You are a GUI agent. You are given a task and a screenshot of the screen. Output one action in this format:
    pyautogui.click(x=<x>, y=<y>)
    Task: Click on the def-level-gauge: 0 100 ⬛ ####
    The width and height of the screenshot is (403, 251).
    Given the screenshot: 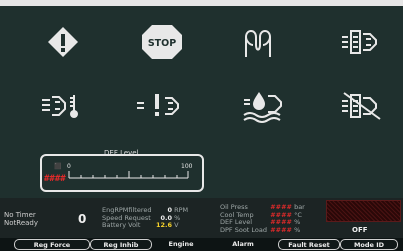 What is the action you would take?
    pyautogui.click(x=122, y=173)
    